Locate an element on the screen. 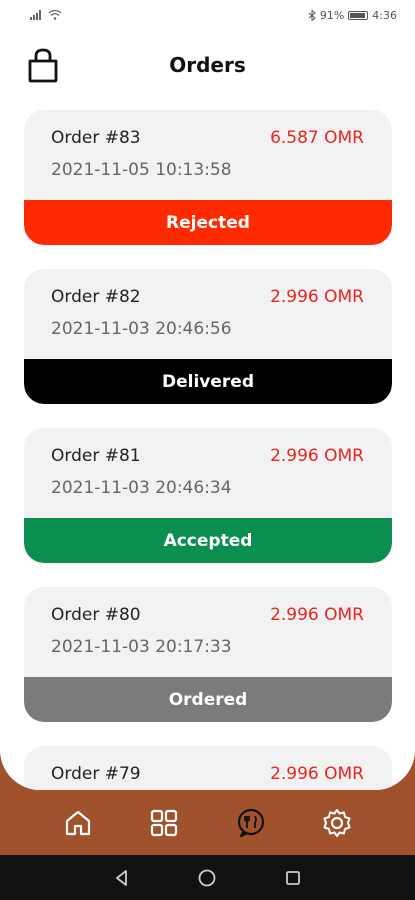 Image resolution: width=415 pixels, height=900 pixels. settings-icon is located at coordinates (337, 822).